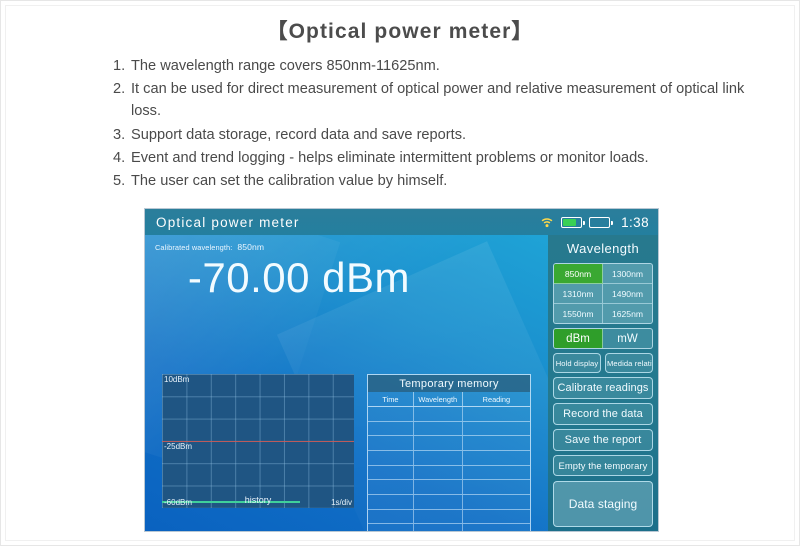 The width and height of the screenshot is (800, 546). What do you see at coordinates (298, 277) in the screenshot?
I see `power-reading: -70.00 dBm` at bounding box center [298, 277].